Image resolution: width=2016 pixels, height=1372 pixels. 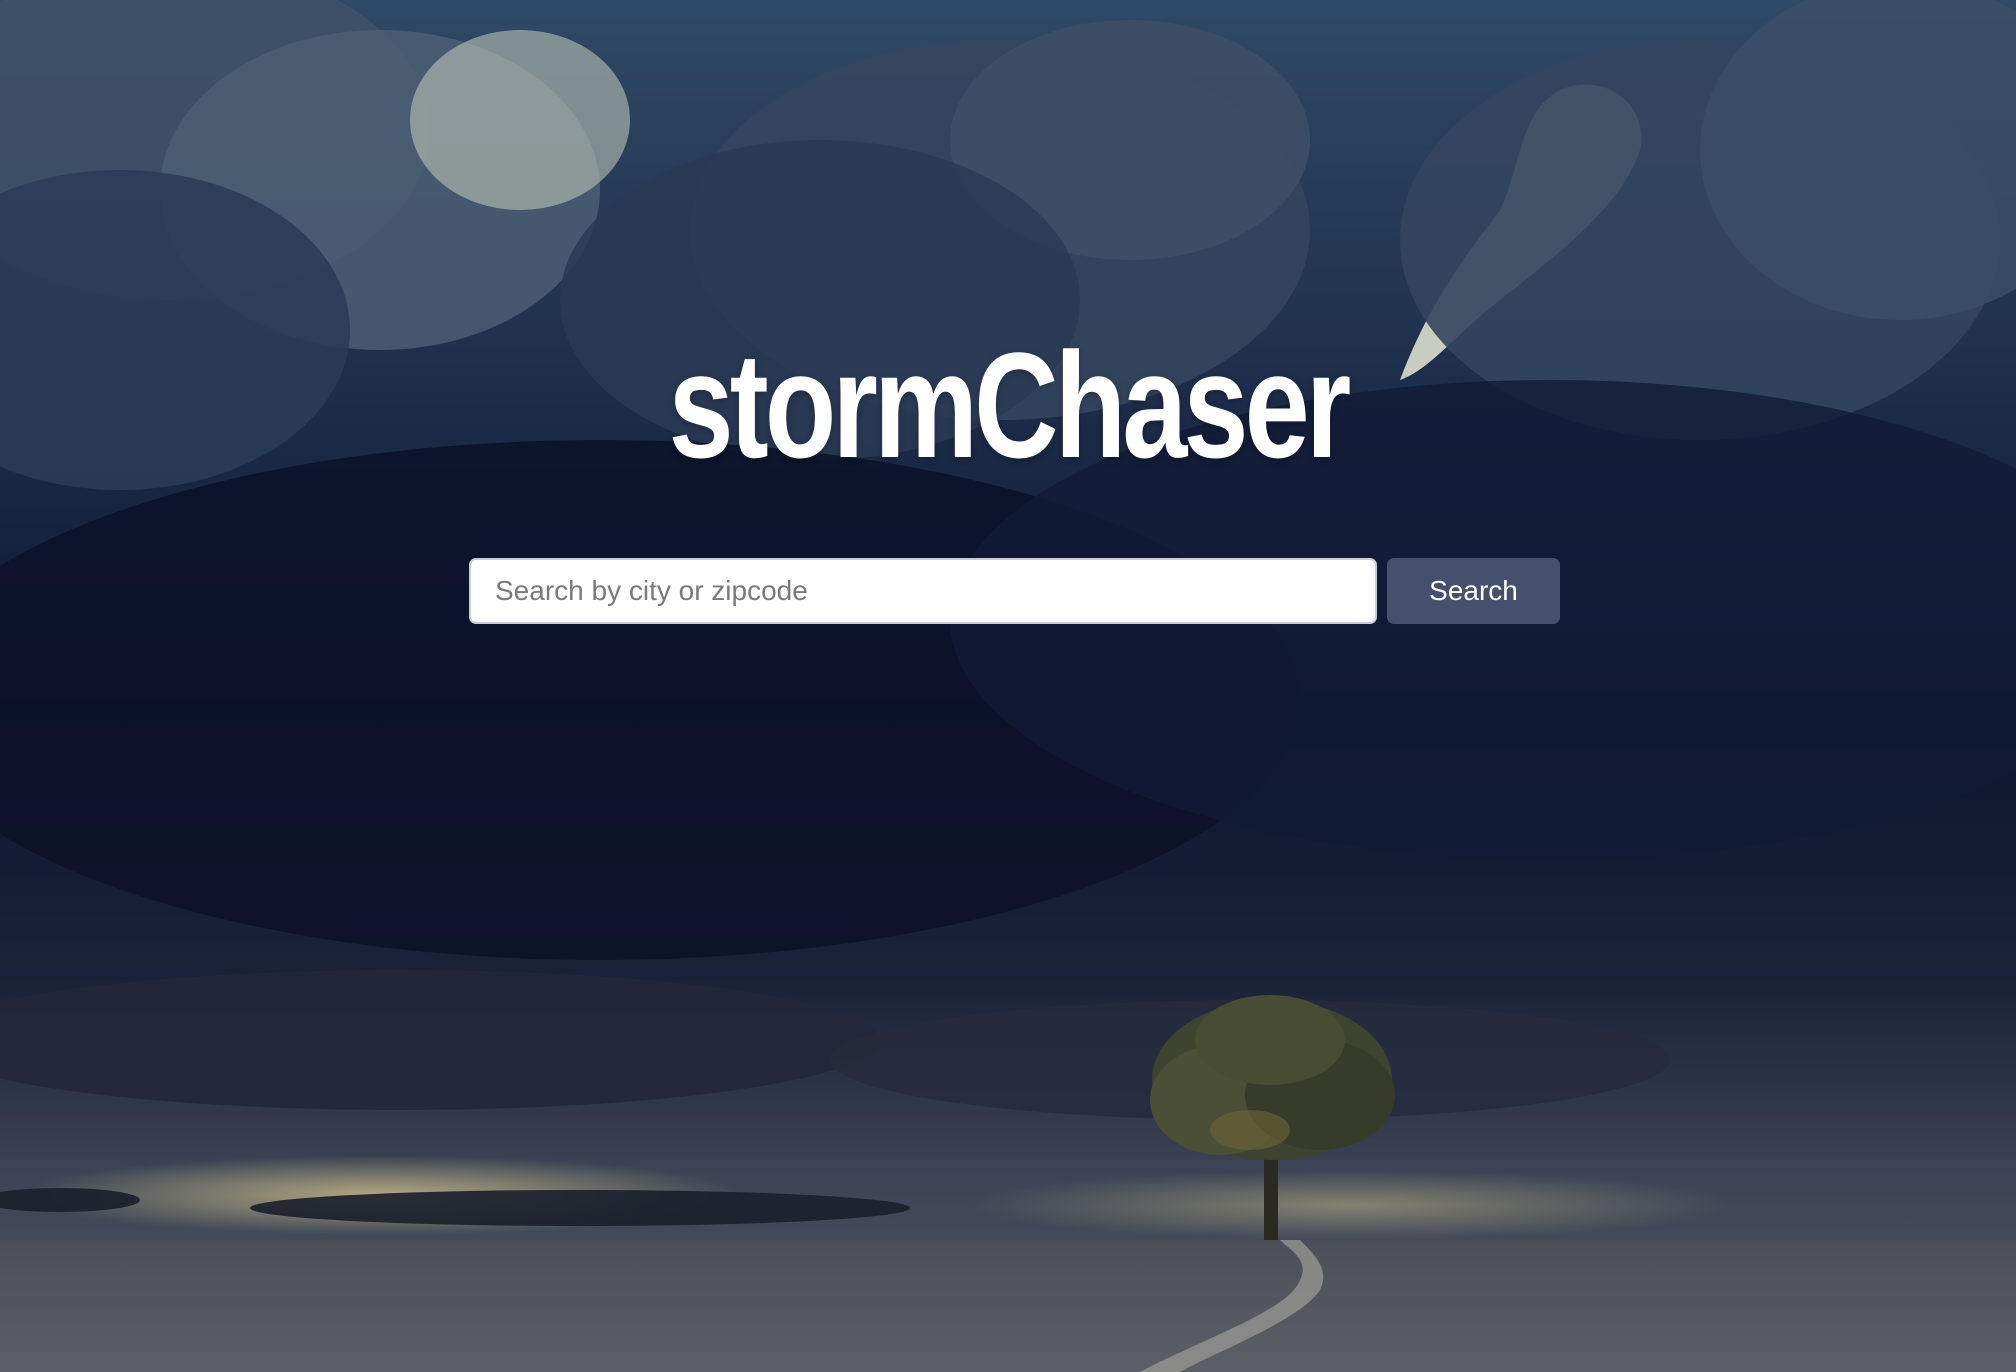 I want to click on app-title: stormChaser, so click(x=1010, y=405).